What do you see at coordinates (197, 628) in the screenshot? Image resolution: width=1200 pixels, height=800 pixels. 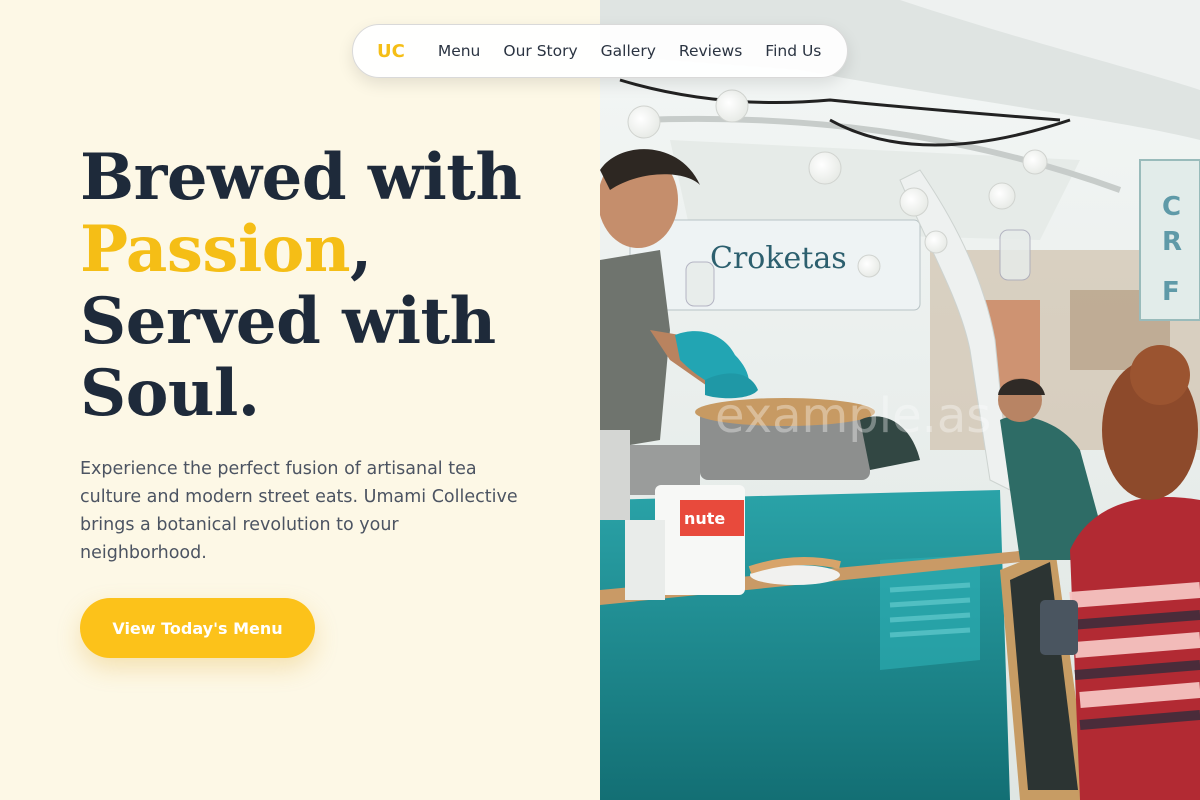 I see `view-menu-button: View Today's Menu` at bounding box center [197, 628].